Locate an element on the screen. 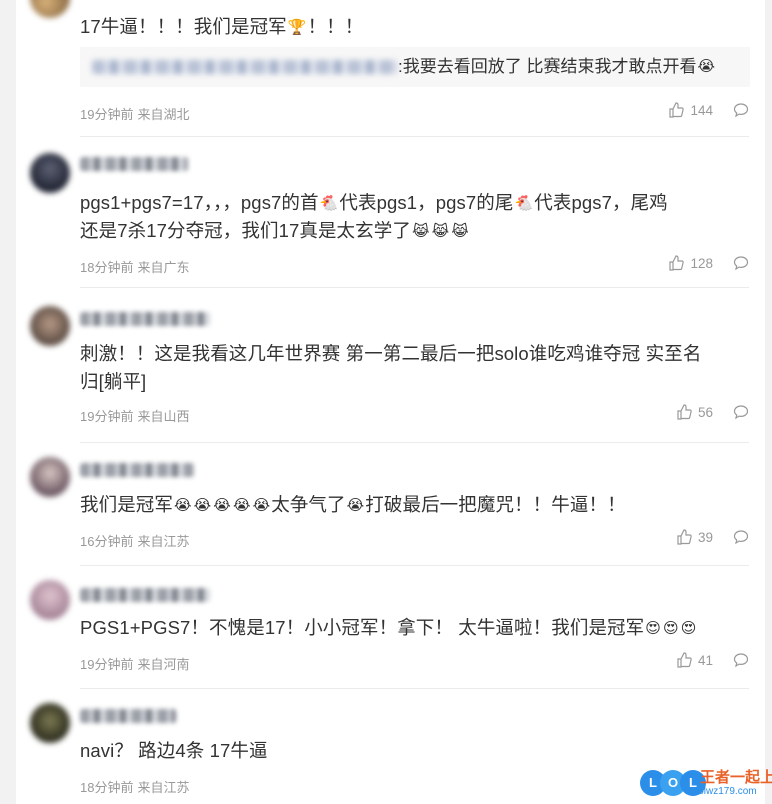 This screenshot has height=804, width=772. comment-actions: 128 is located at coordinates (708, 263).